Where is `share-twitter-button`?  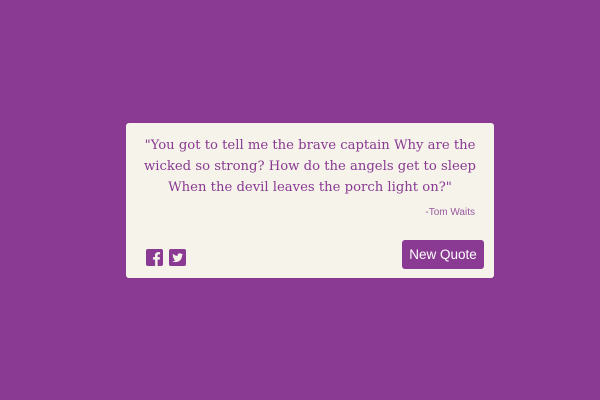
share-twitter-button is located at coordinates (177, 257).